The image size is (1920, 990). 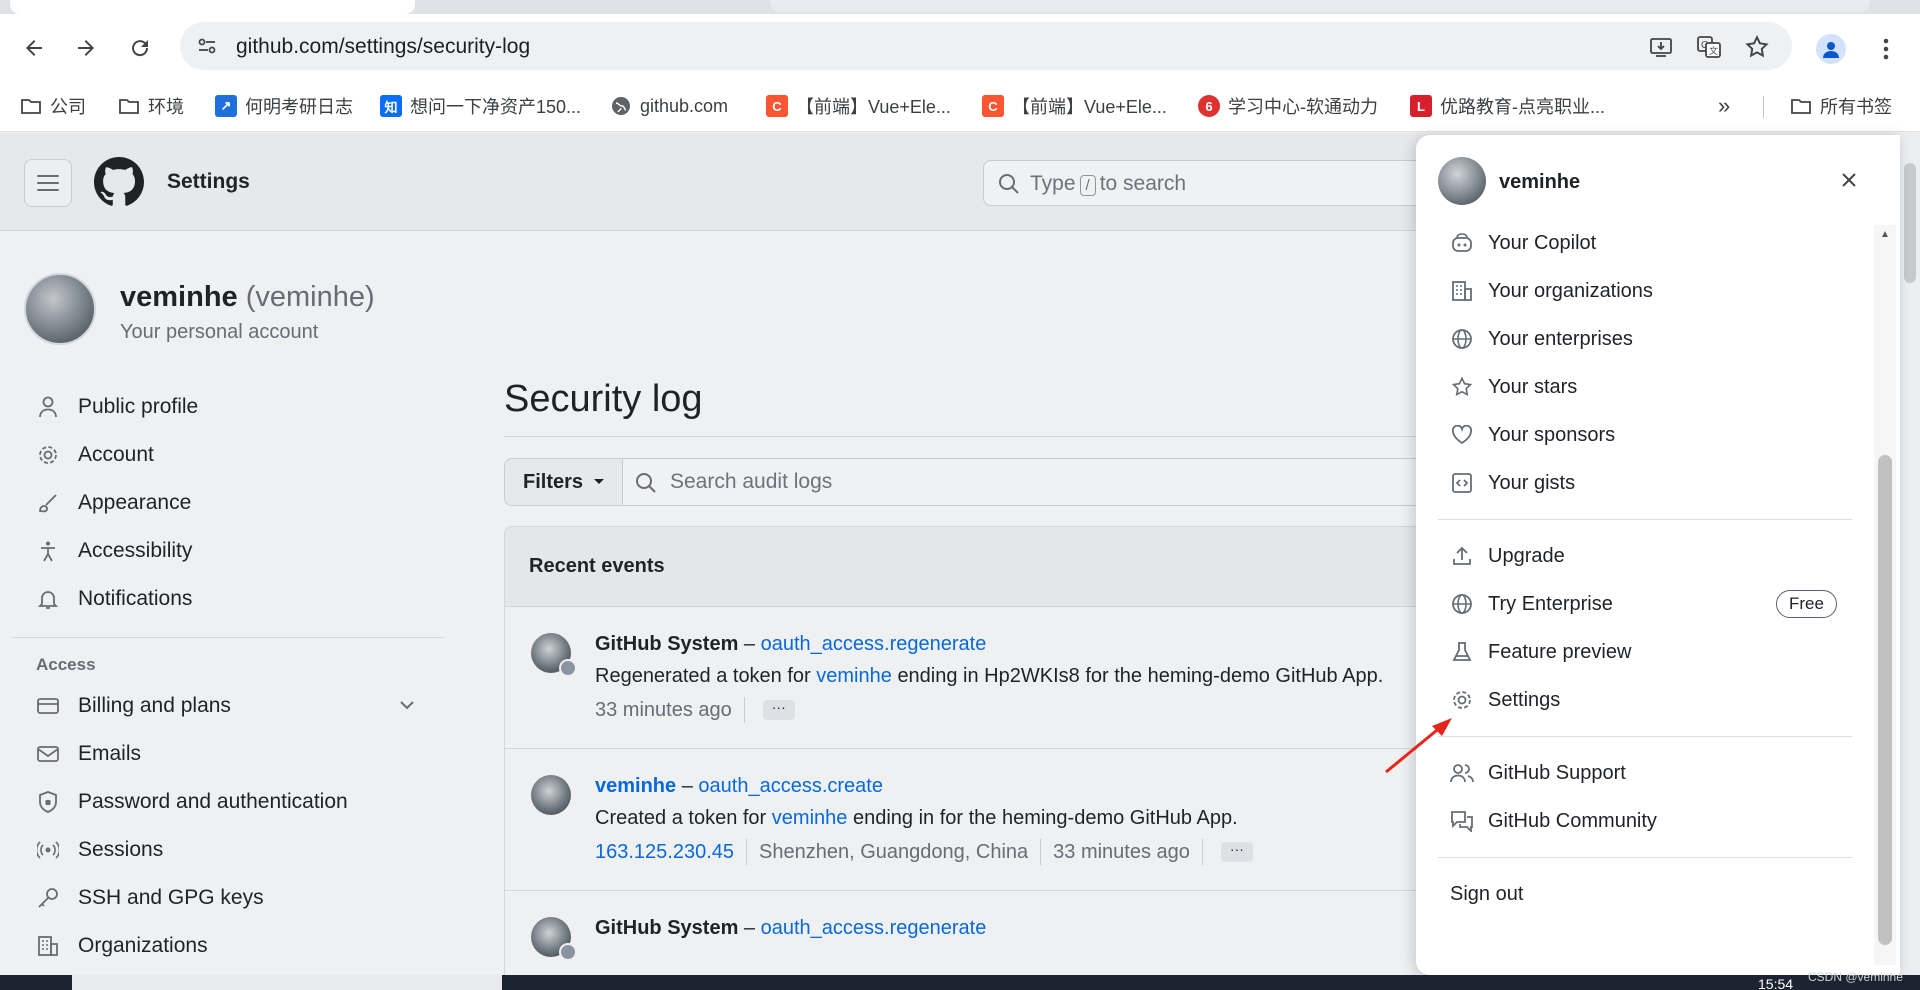 I want to click on sidebar-item-billing: Billing and plans, so click(x=228, y=706).